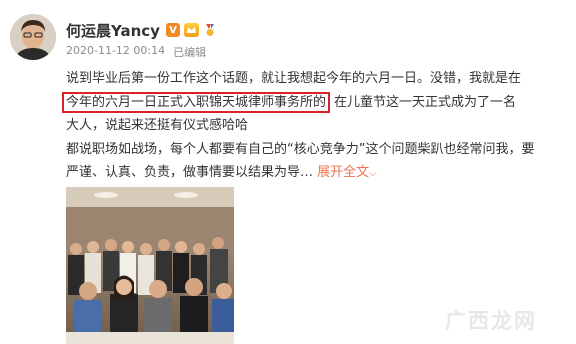 The width and height of the screenshot is (576, 344). What do you see at coordinates (33, 37) in the screenshot?
I see `avatar` at bounding box center [33, 37].